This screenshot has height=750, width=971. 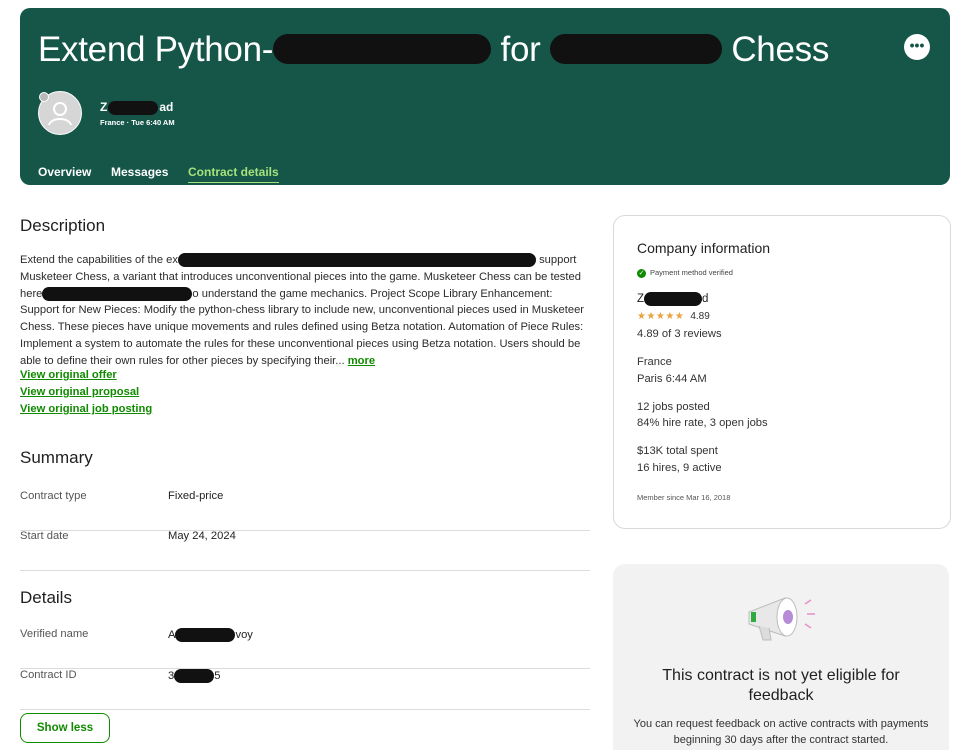 I want to click on member-since: Member since Mar 16, 2018, so click(x=684, y=497).